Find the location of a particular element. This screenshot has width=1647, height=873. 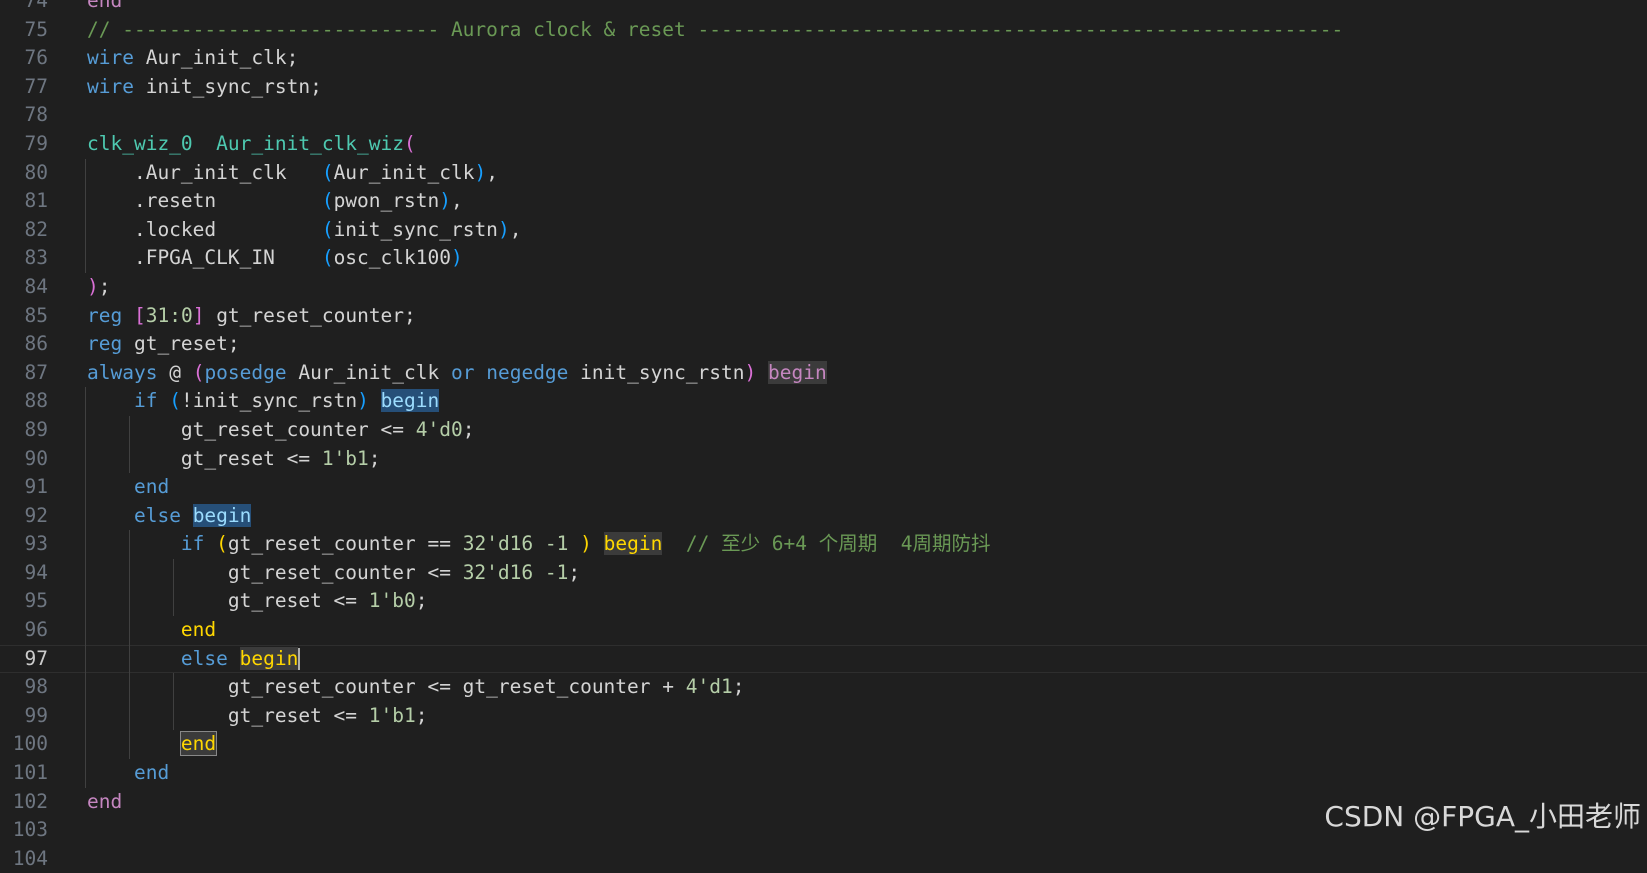

code-line: 83 .FPGA_CLK_IN (osc_clk100) is located at coordinates (823, 258).